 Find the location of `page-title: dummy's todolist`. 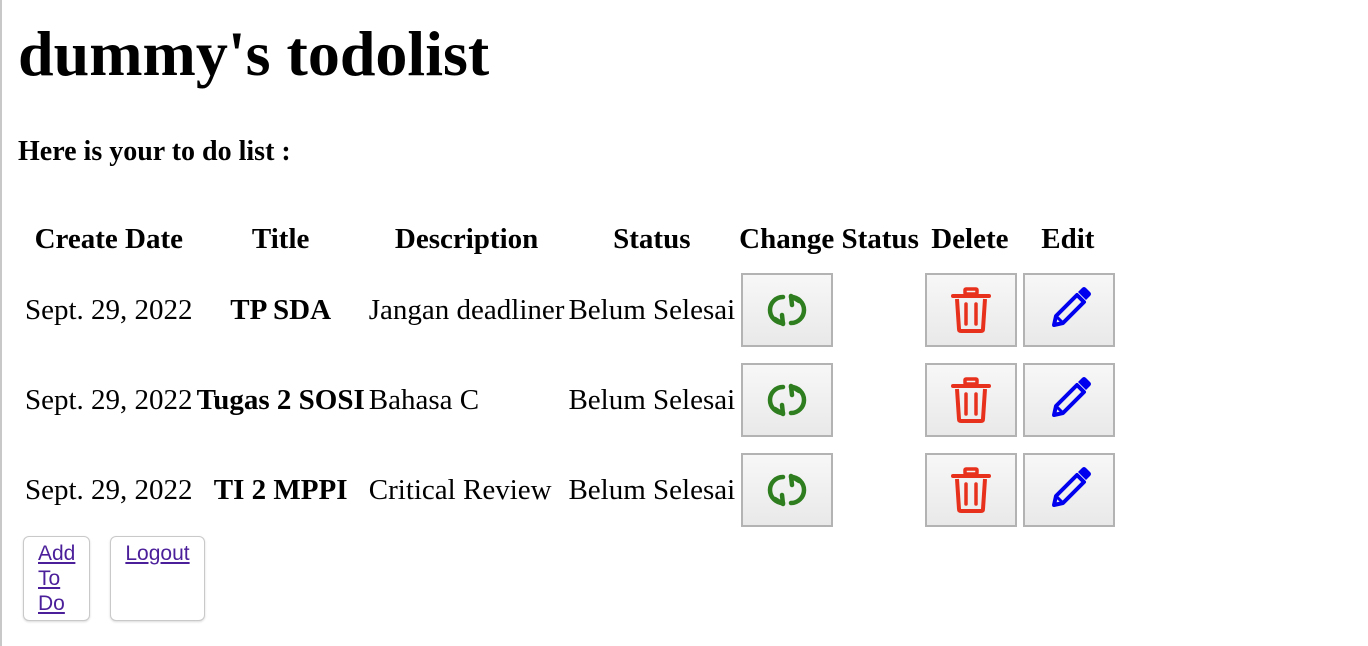

page-title: dummy's todolist is located at coordinates (254, 53).